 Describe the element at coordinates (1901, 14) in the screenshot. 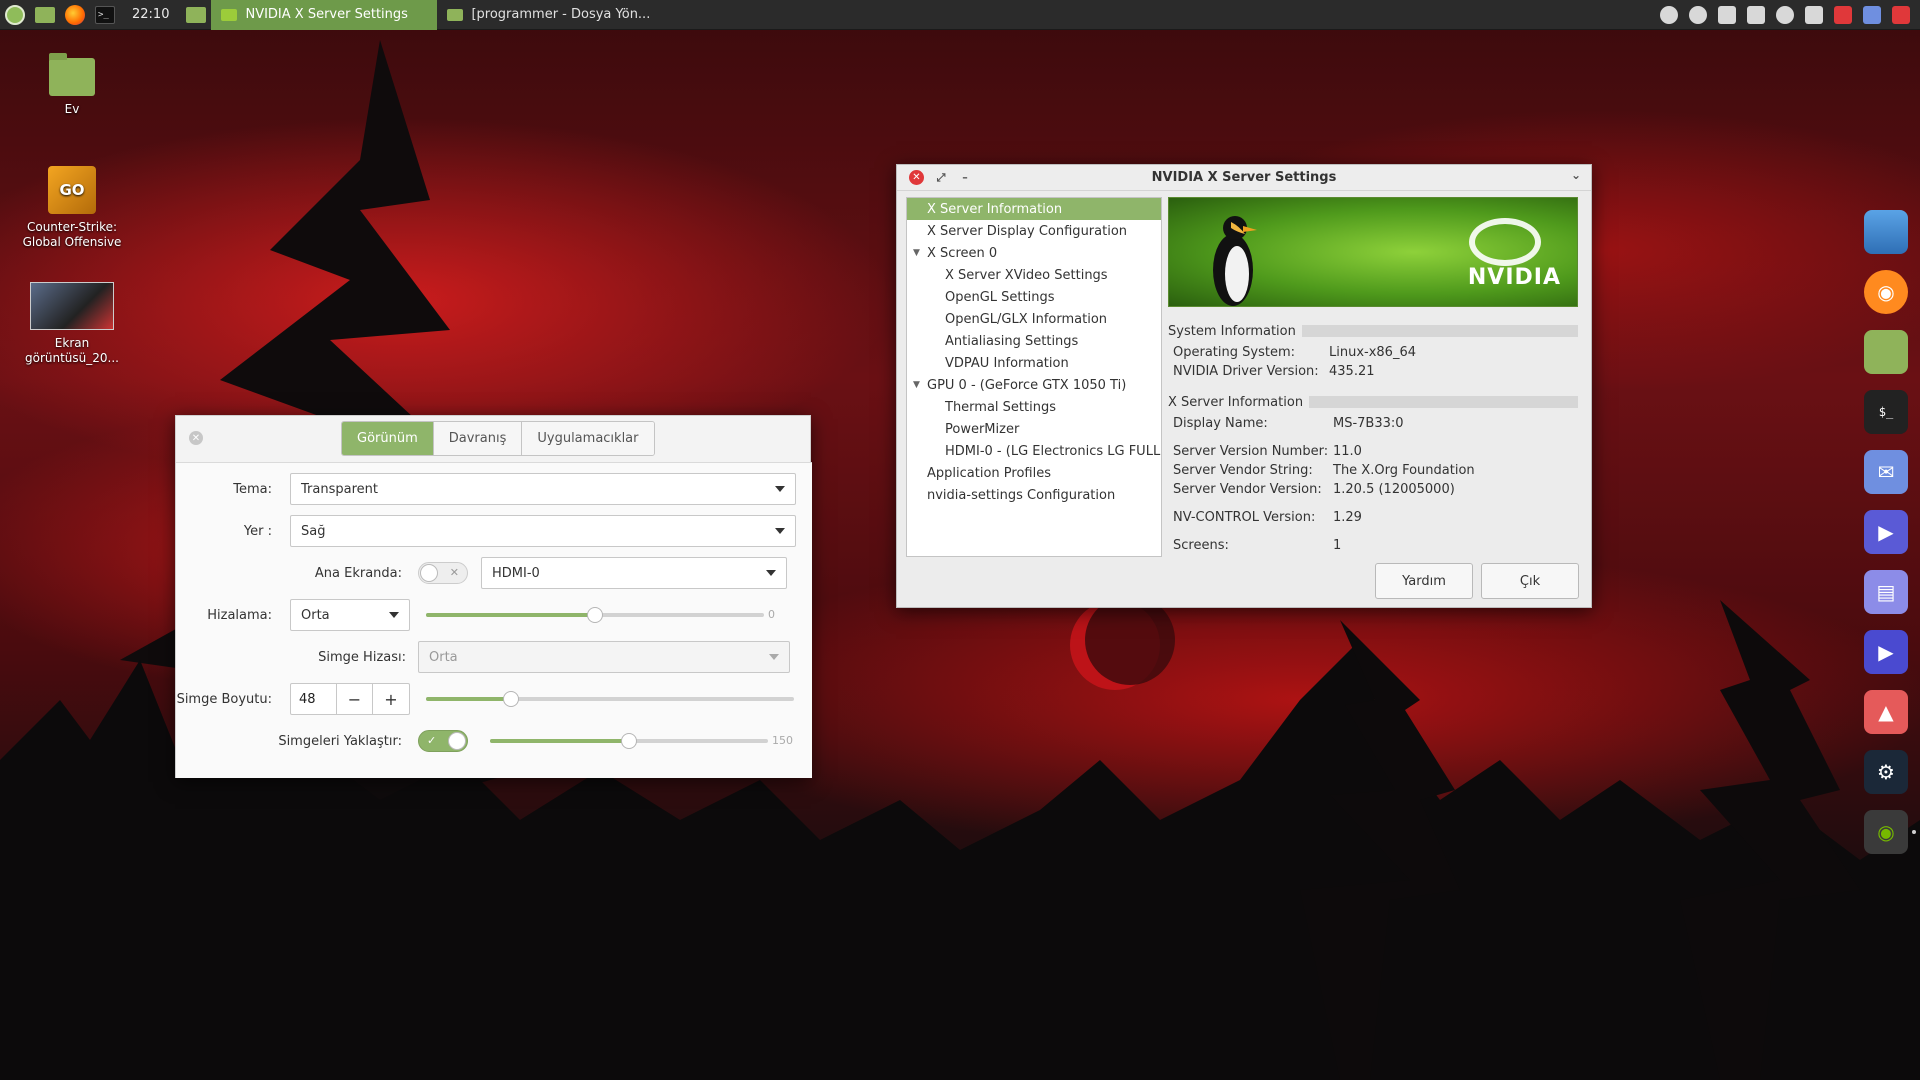

I see `gift-icon` at that location.